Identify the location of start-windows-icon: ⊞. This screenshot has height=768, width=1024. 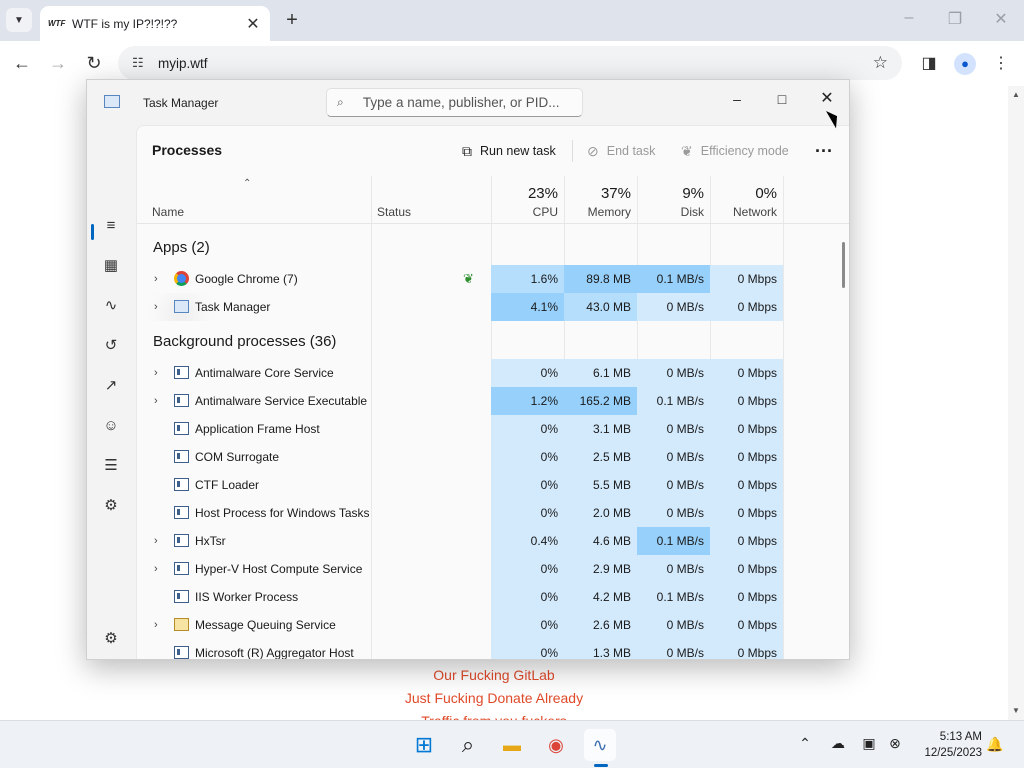
(424, 745).